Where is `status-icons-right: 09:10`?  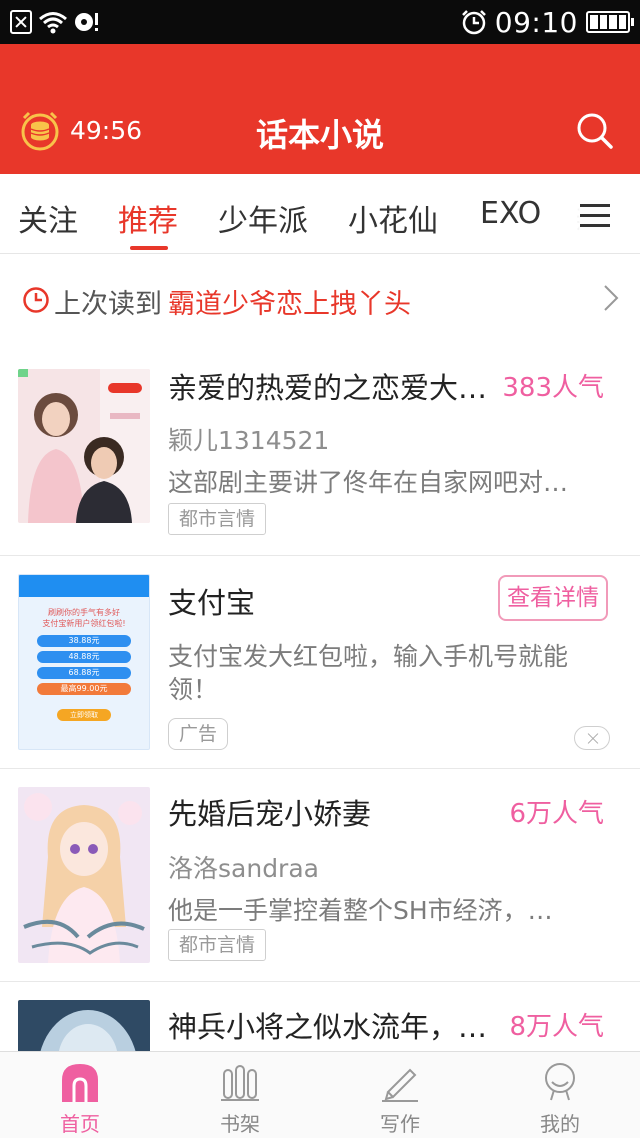 status-icons-right: 09:10 is located at coordinates (547, 22).